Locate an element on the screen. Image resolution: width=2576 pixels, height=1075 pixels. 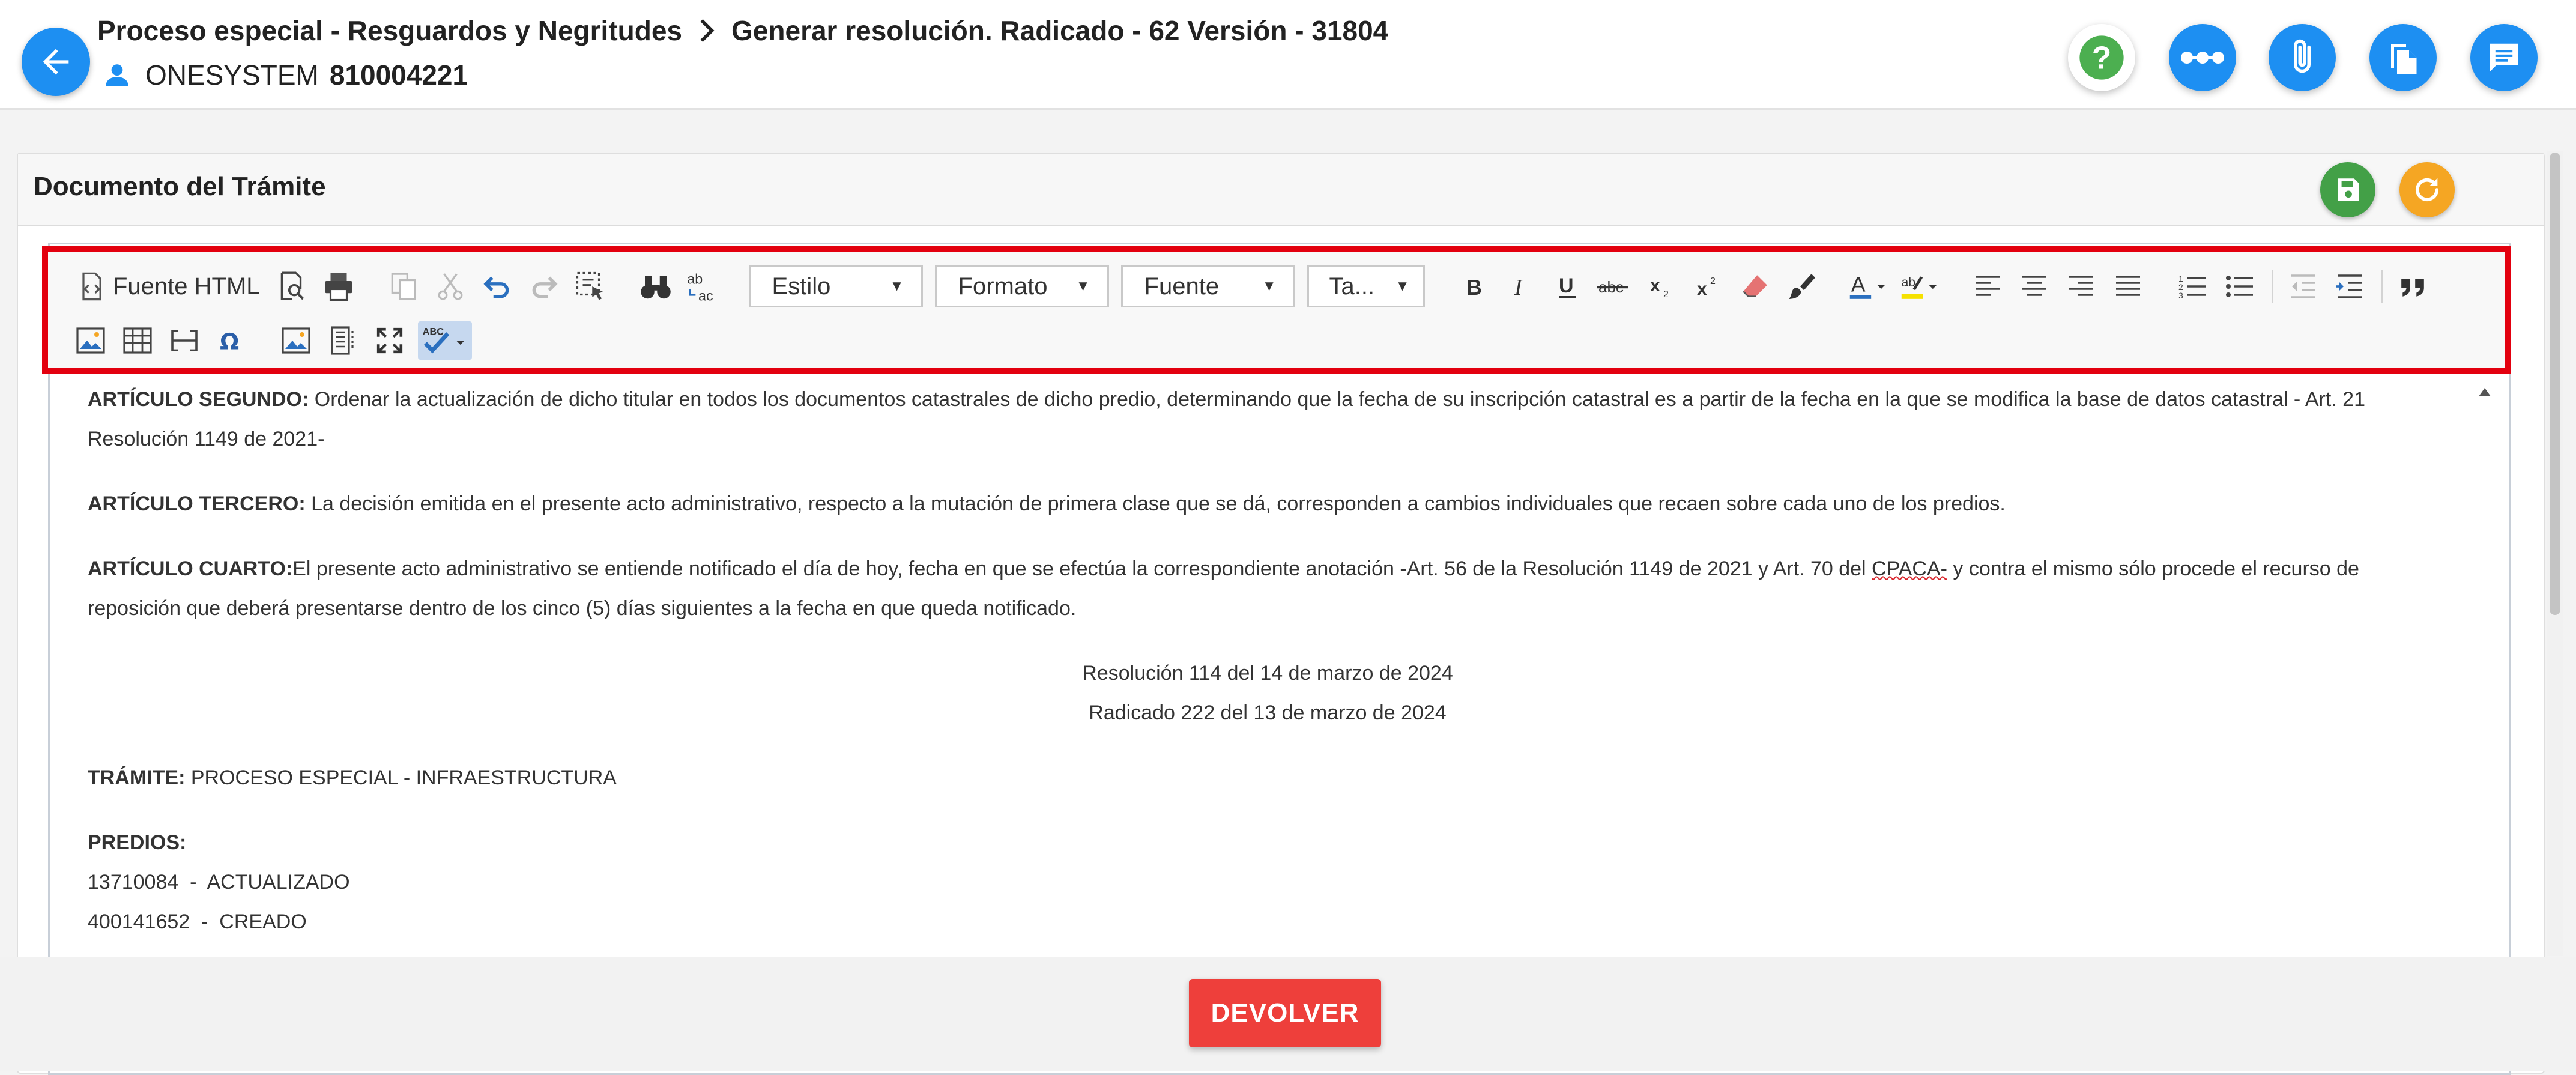
strikethrough-icon: abc is located at coordinates (1612, 287).